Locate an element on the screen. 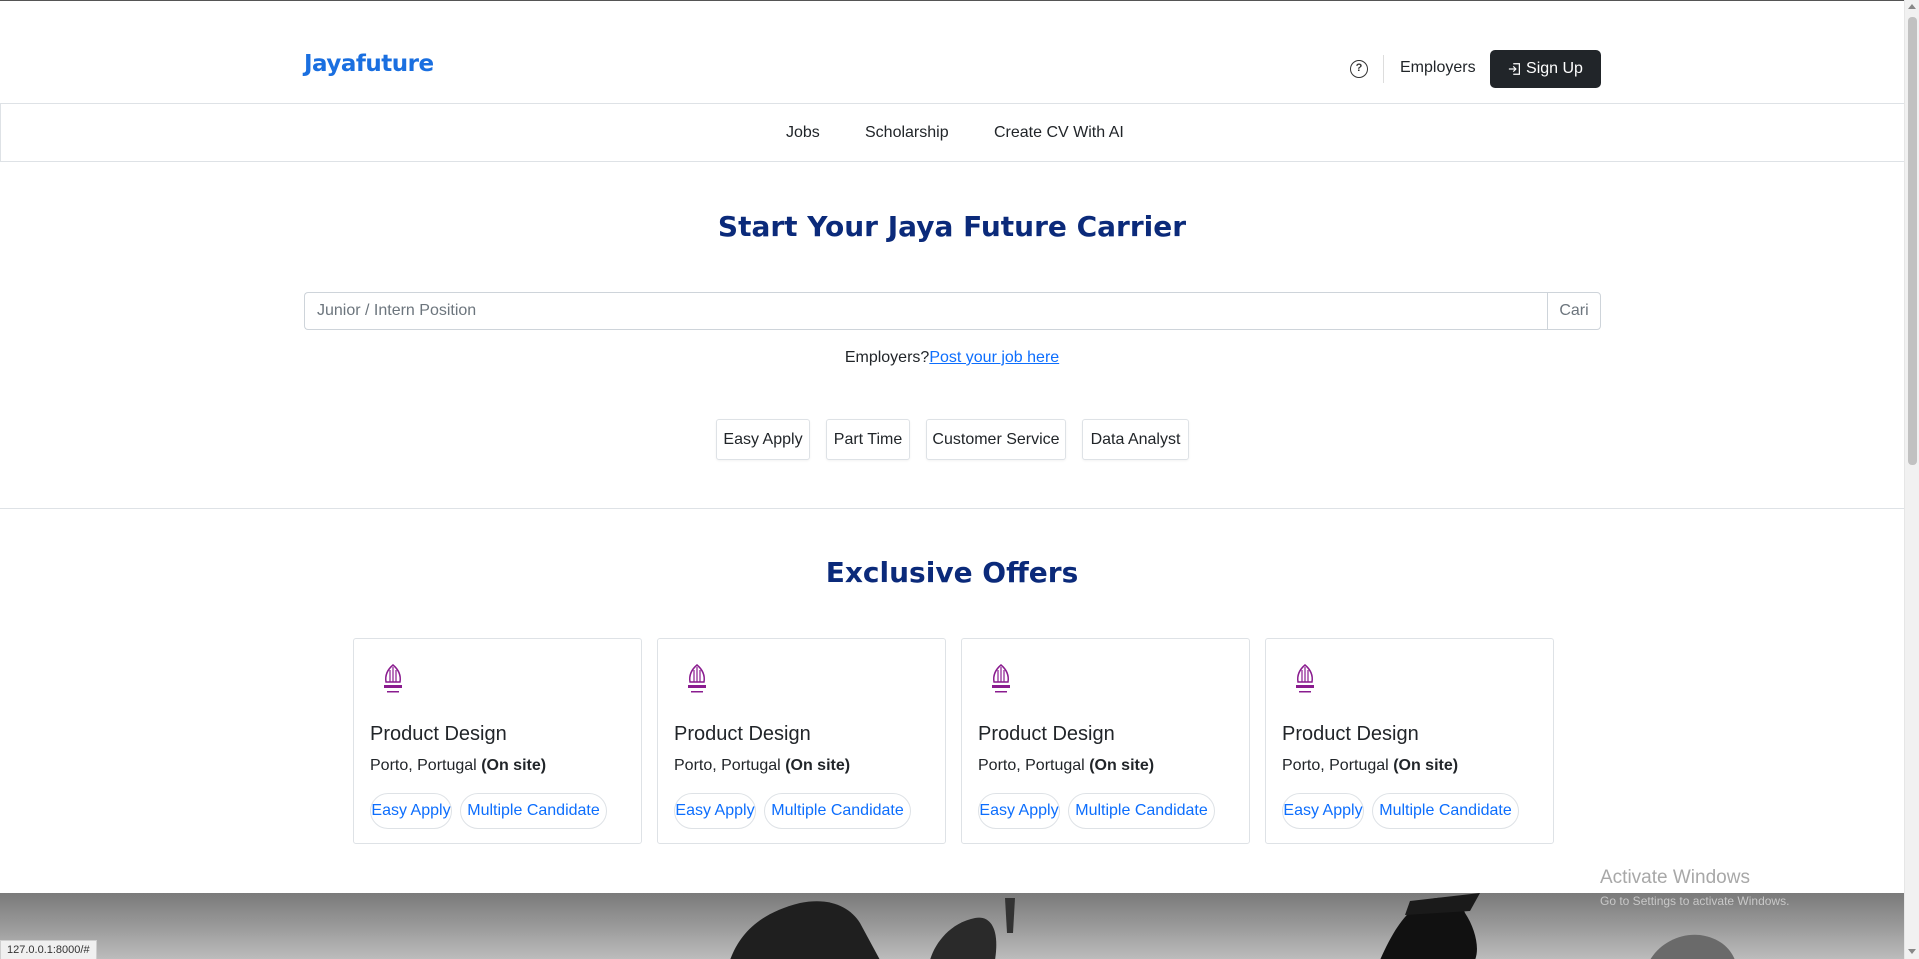  hero-title: Start Your Jaya Future Carrier is located at coordinates (952, 226).